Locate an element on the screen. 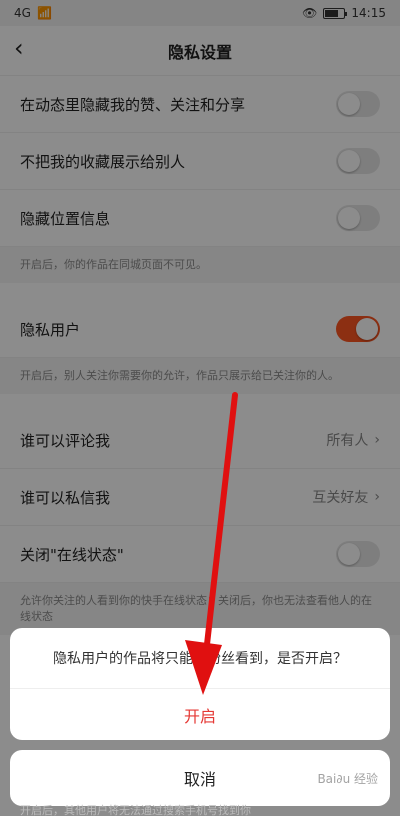 The height and width of the screenshot is (818, 400). confirm-dialog: 隐私用户的作品将只能被粉丝看到，是否开启？ 开启 is located at coordinates (200, 684).